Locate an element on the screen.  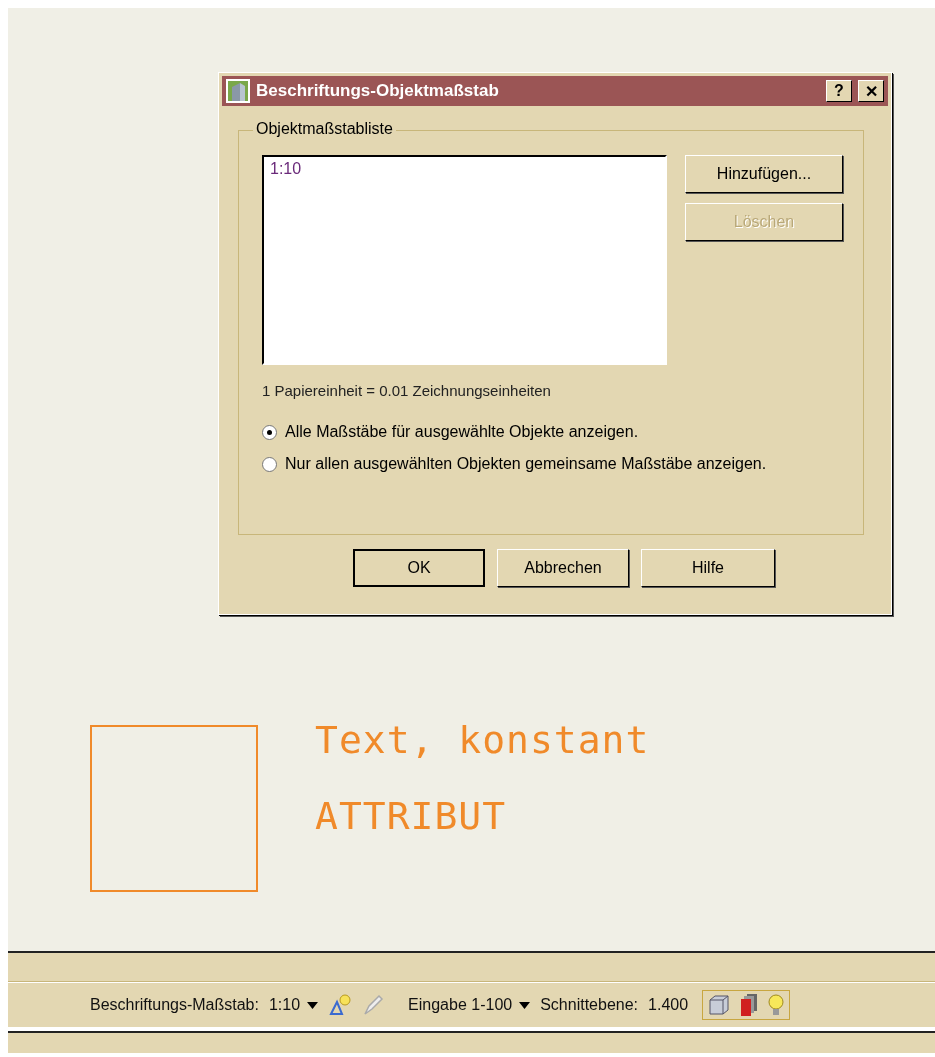
dialog-button: OK is located at coordinates (419, 568).